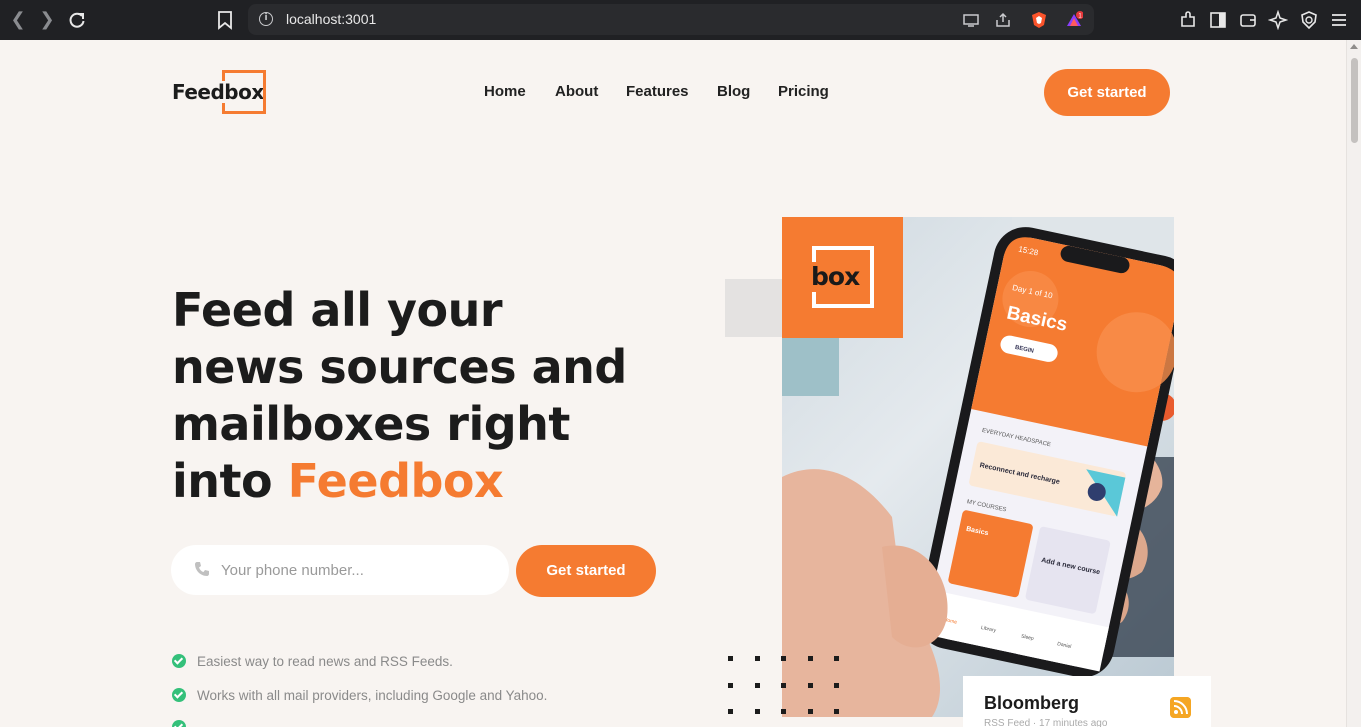 Image resolution: width=1361 pixels, height=727 pixels. What do you see at coordinates (754, 308) in the screenshot?
I see `decor-gray-square` at bounding box center [754, 308].